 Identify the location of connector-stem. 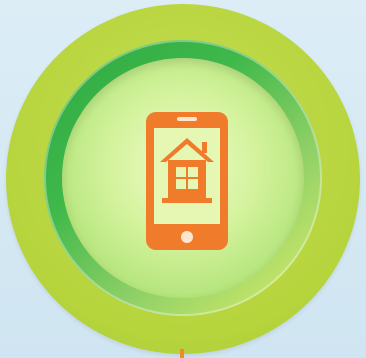
(182, 353).